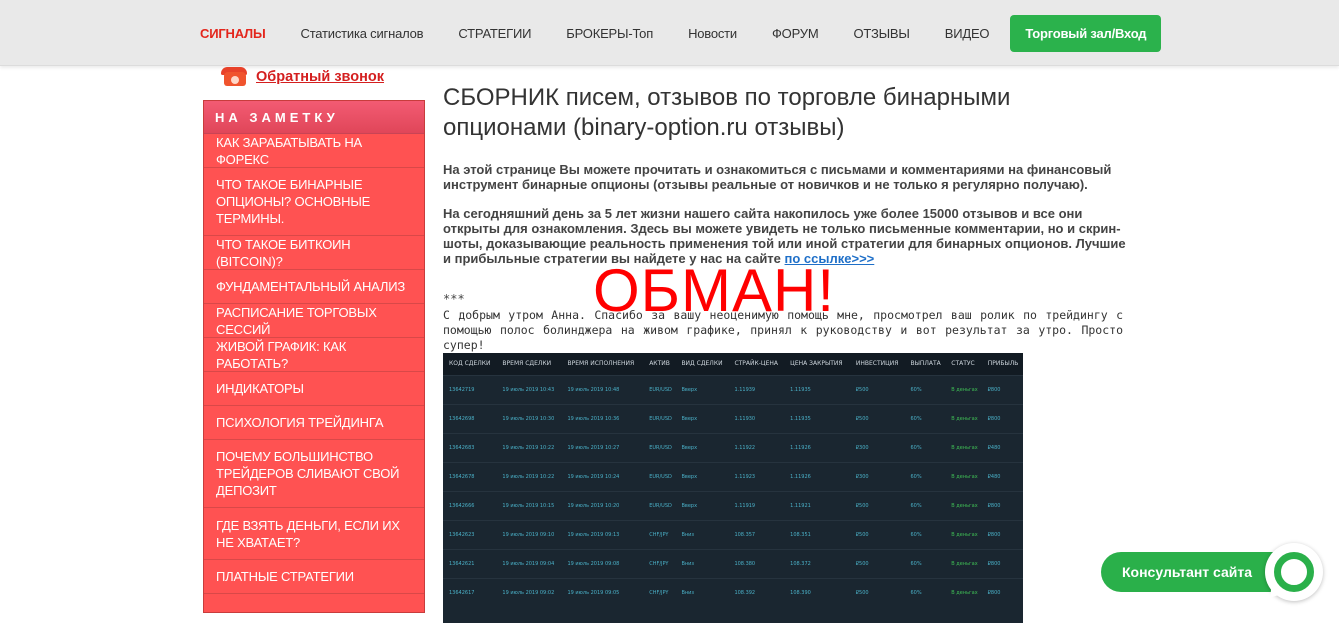 This screenshot has width=1339, height=623. What do you see at coordinates (756, 563) in the screenshot?
I see `trades-cell: 108.380` at bounding box center [756, 563].